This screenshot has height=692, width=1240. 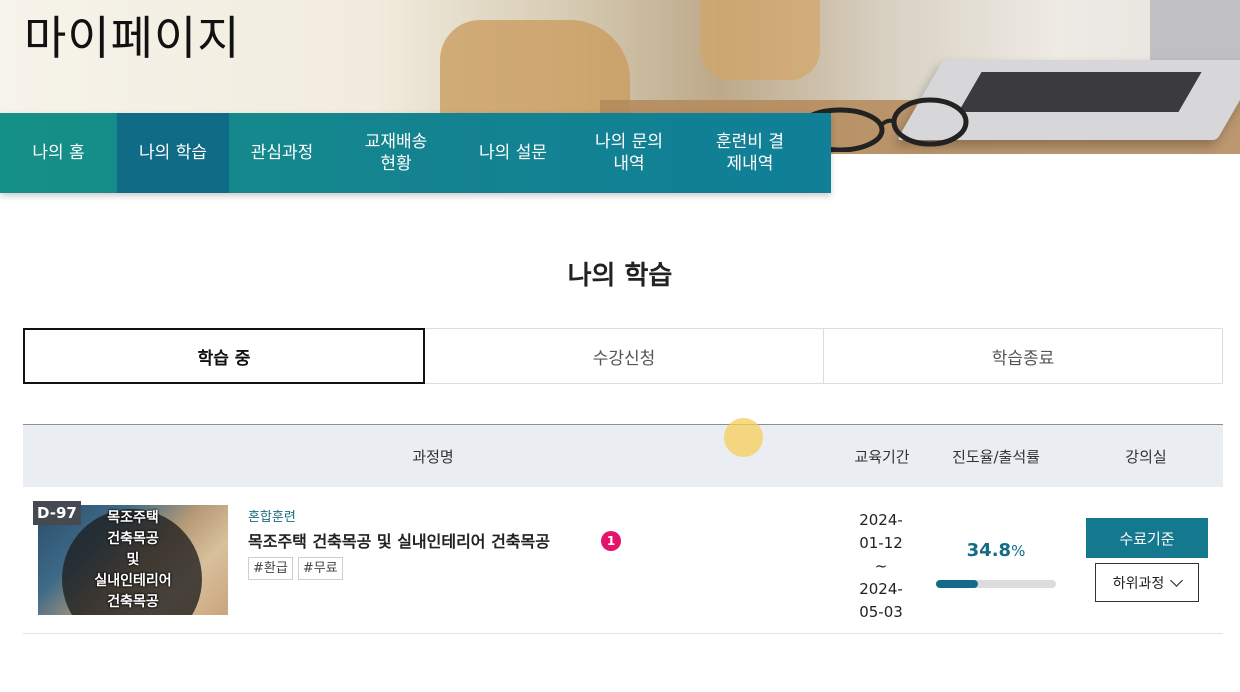 What do you see at coordinates (882, 456) in the screenshot?
I see `header-period: 교육기간` at bounding box center [882, 456].